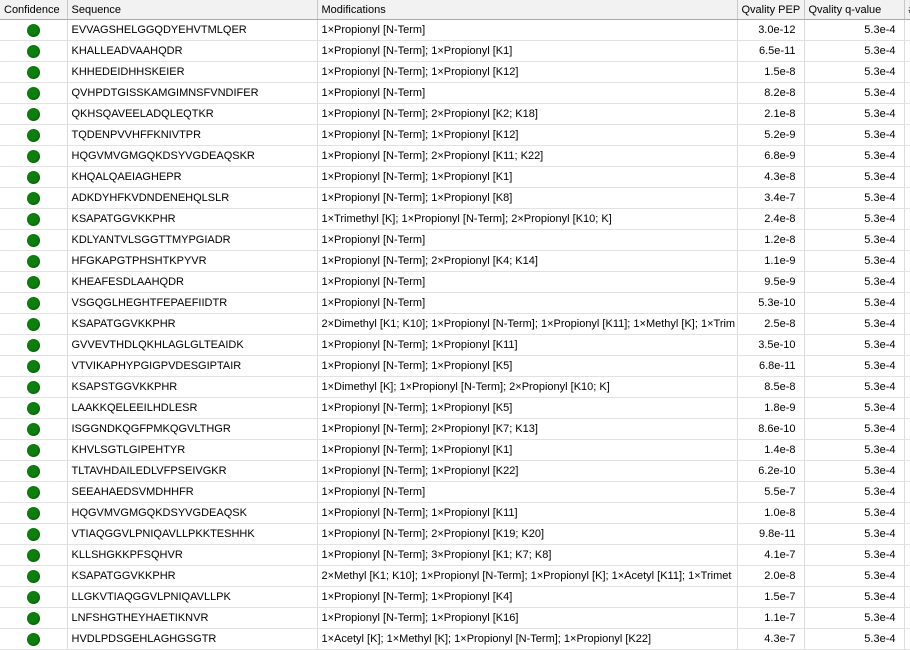  What do you see at coordinates (192, 387) in the screenshot?
I see `sequence-cell: KSAPSTGGVKKPHR` at bounding box center [192, 387].